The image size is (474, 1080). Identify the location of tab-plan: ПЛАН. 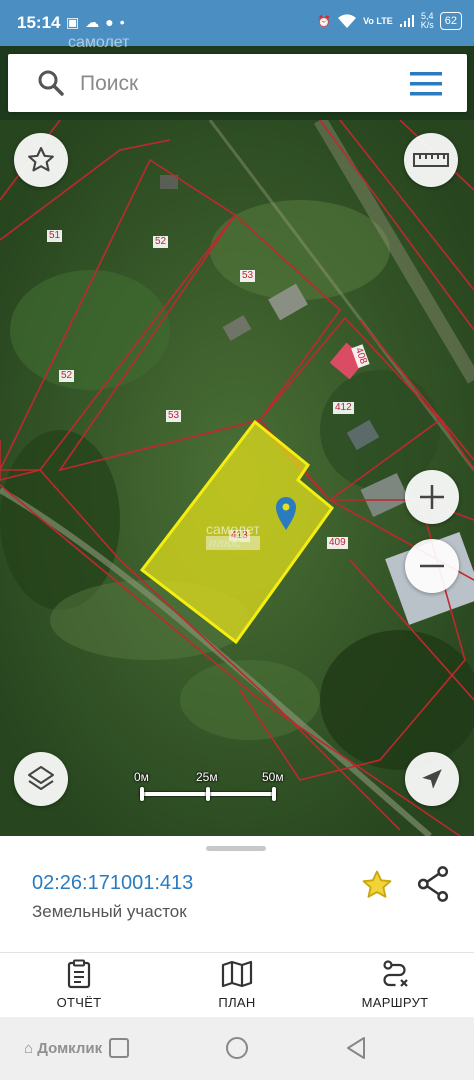
(237, 984).